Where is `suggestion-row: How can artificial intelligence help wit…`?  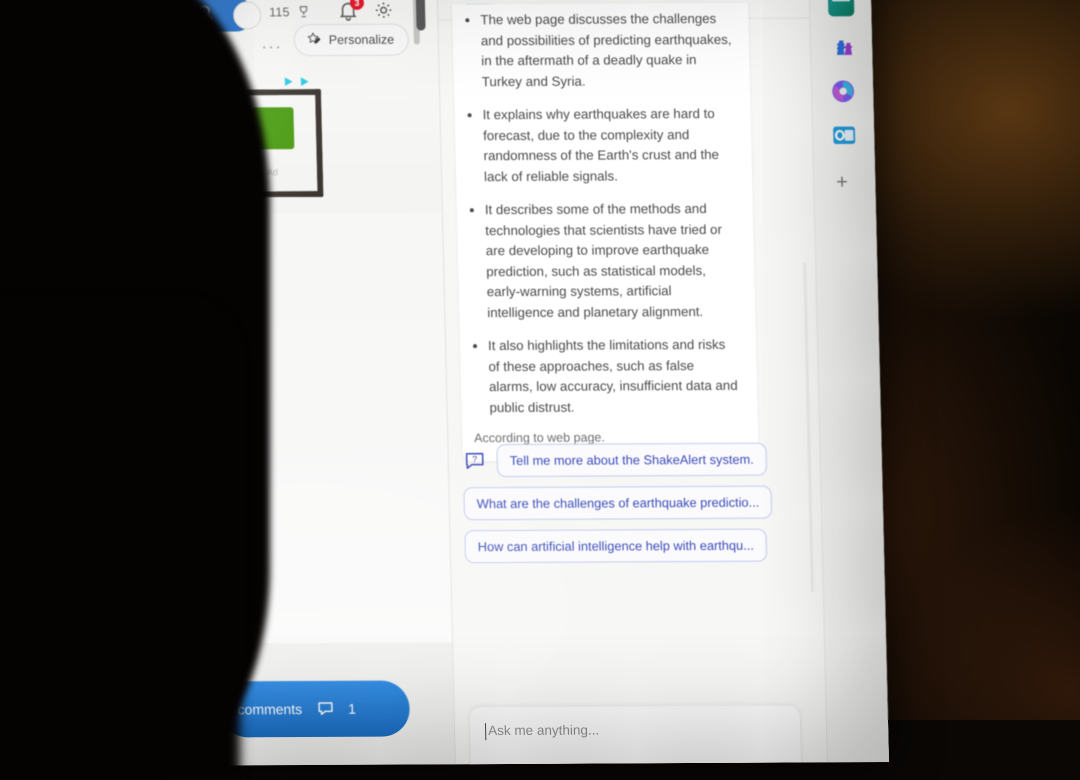 suggestion-row: How can artificial intelligence help wit… is located at coordinates (629, 545).